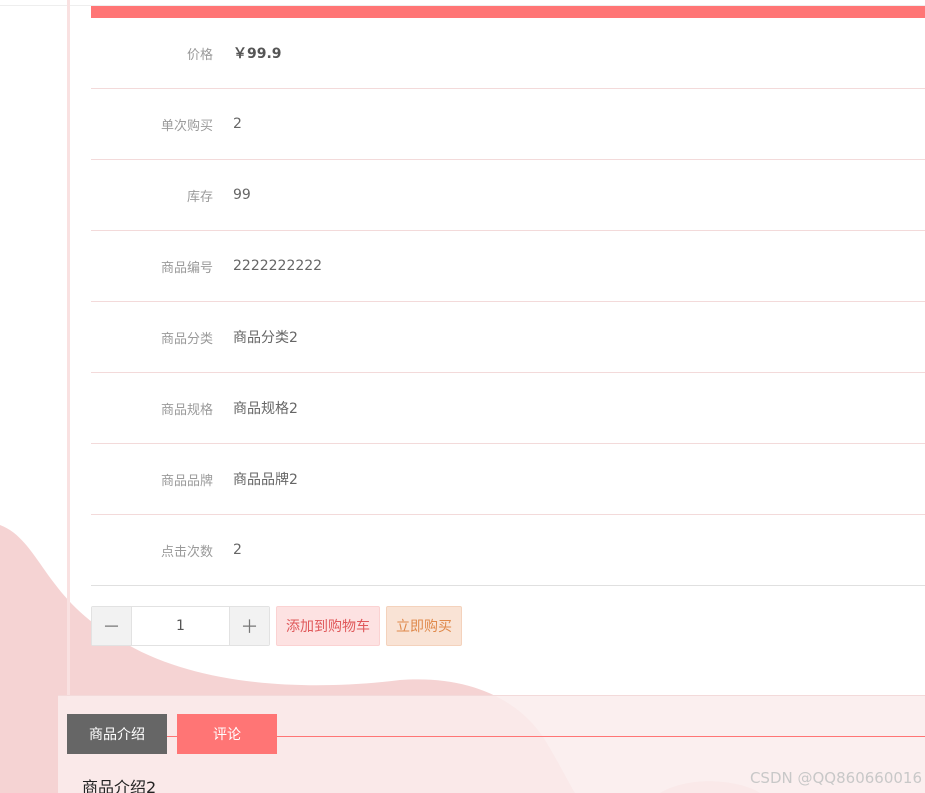  I want to click on plus-icon: ＋, so click(249, 627).